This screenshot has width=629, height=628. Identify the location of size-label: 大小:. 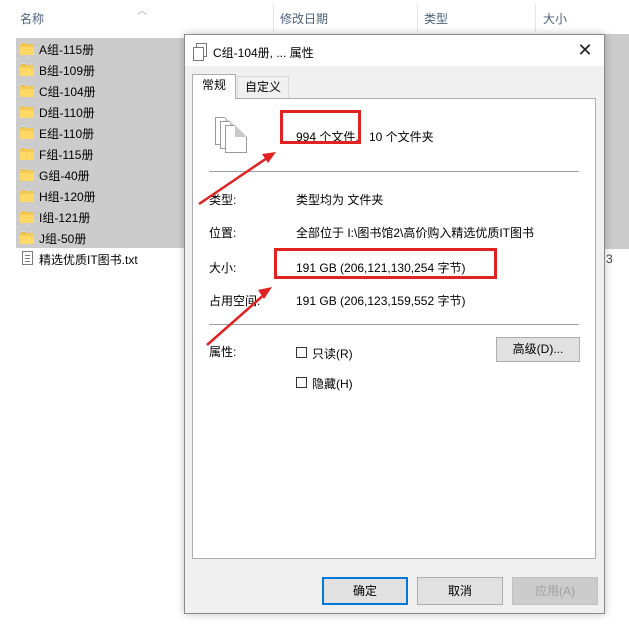
(223, 268).